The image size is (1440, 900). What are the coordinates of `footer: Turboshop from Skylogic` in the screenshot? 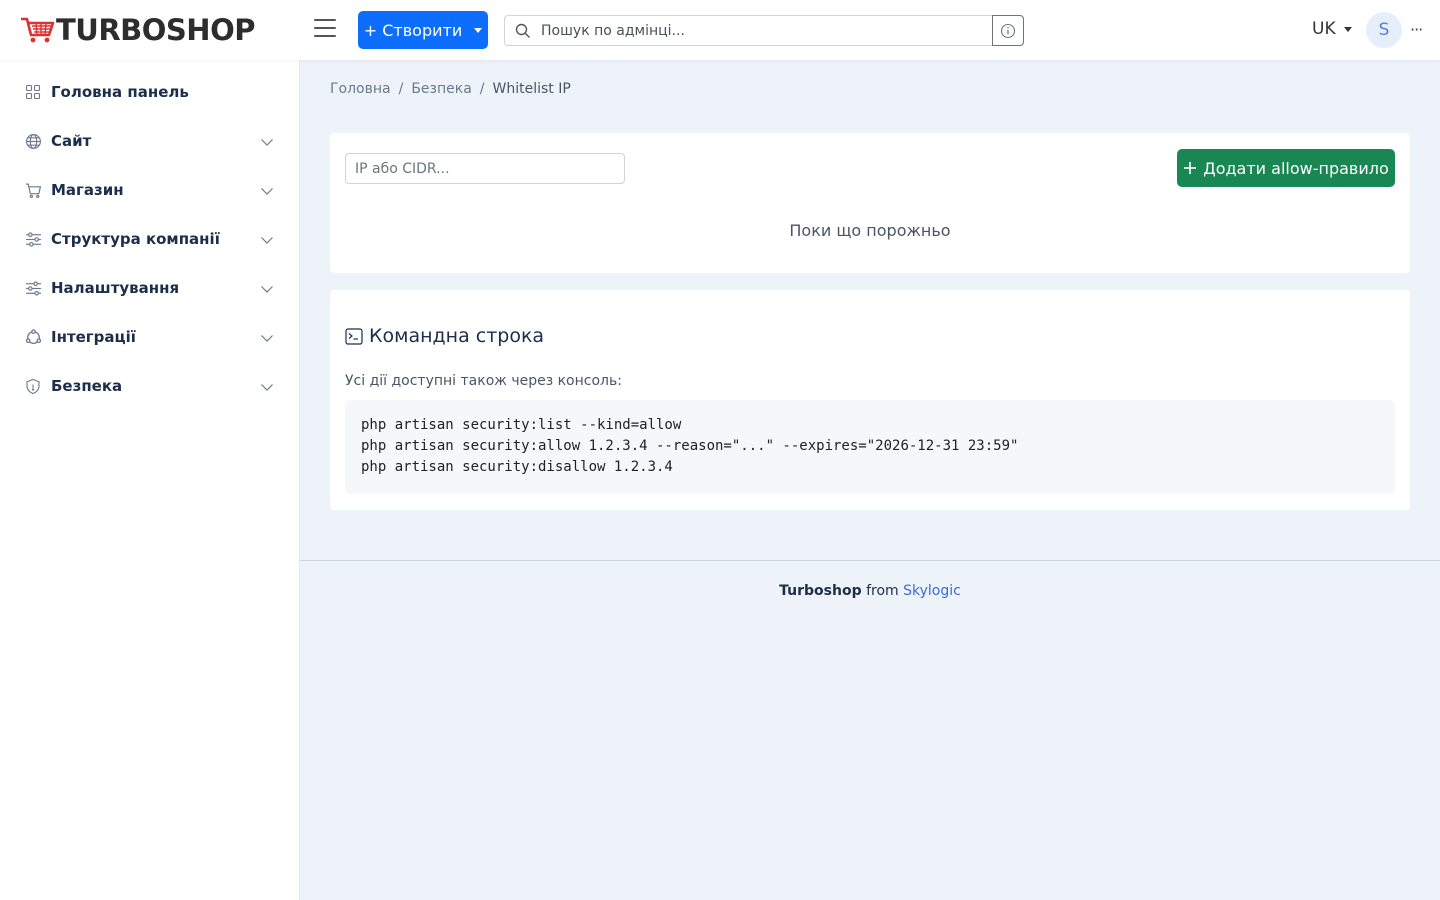 It's located at (870, 591).